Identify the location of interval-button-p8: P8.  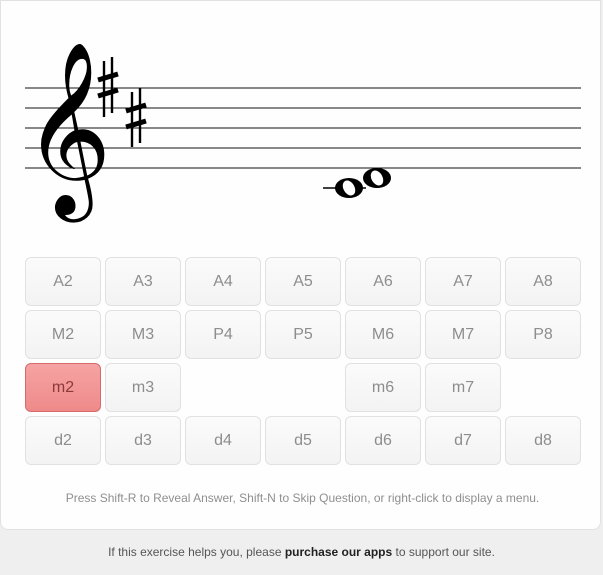
(543, 334).